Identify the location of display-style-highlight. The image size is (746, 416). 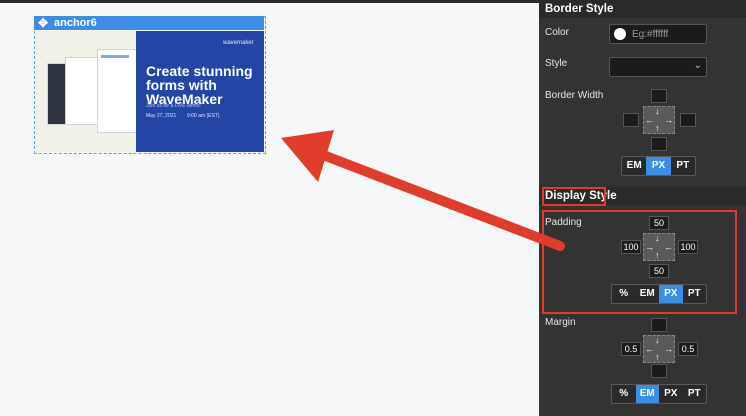
(574, 196).